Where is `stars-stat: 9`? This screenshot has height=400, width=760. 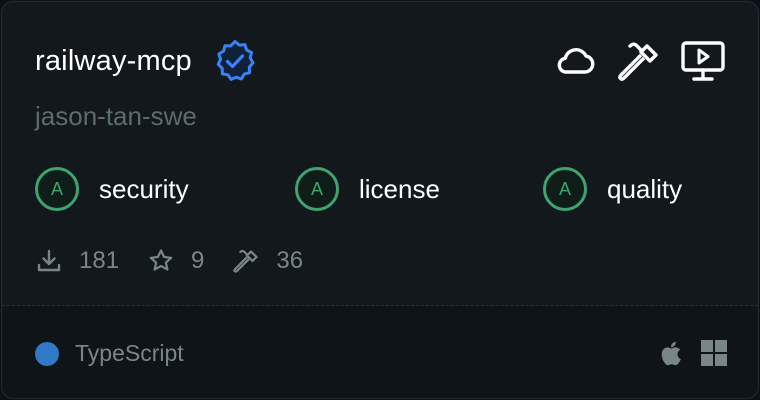
stars-stat: 9 is located at coordinates (175, 261).